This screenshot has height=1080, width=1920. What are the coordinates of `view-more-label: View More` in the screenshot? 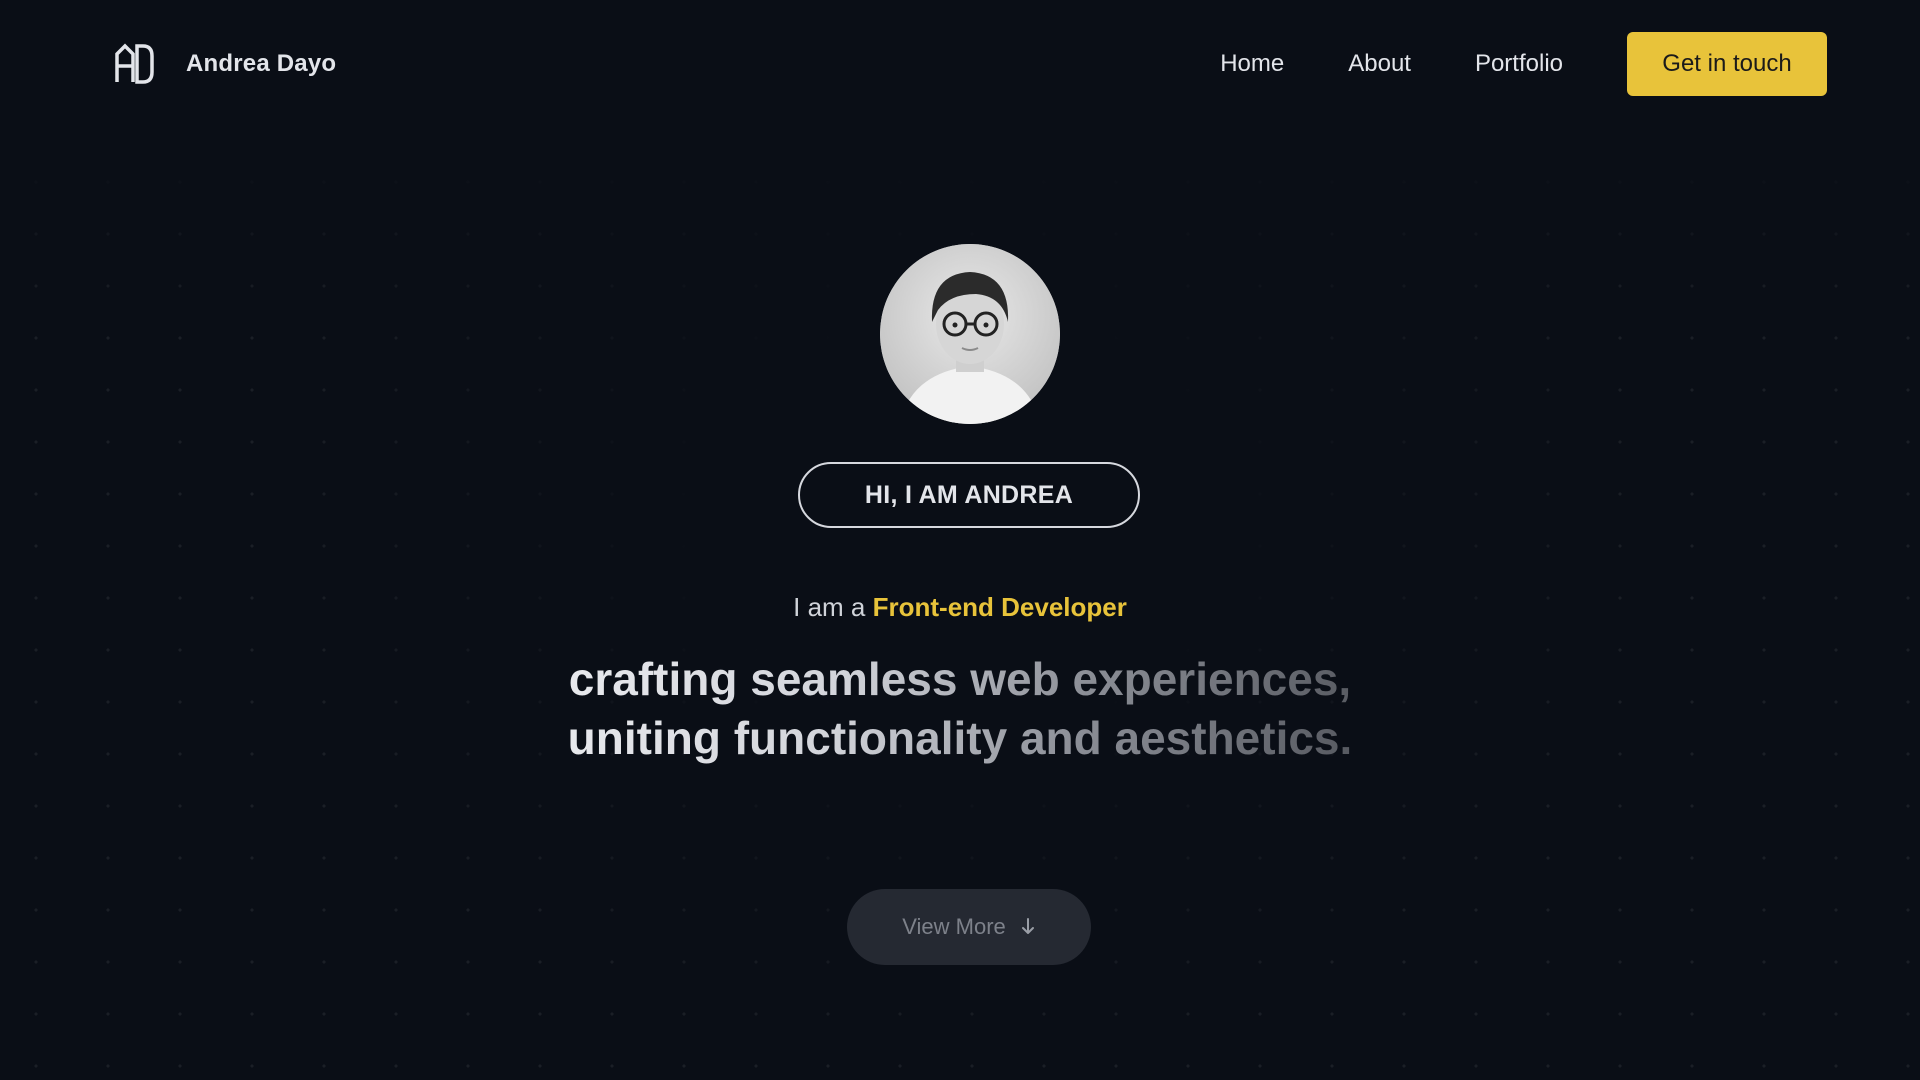 It's located at (954, 926).